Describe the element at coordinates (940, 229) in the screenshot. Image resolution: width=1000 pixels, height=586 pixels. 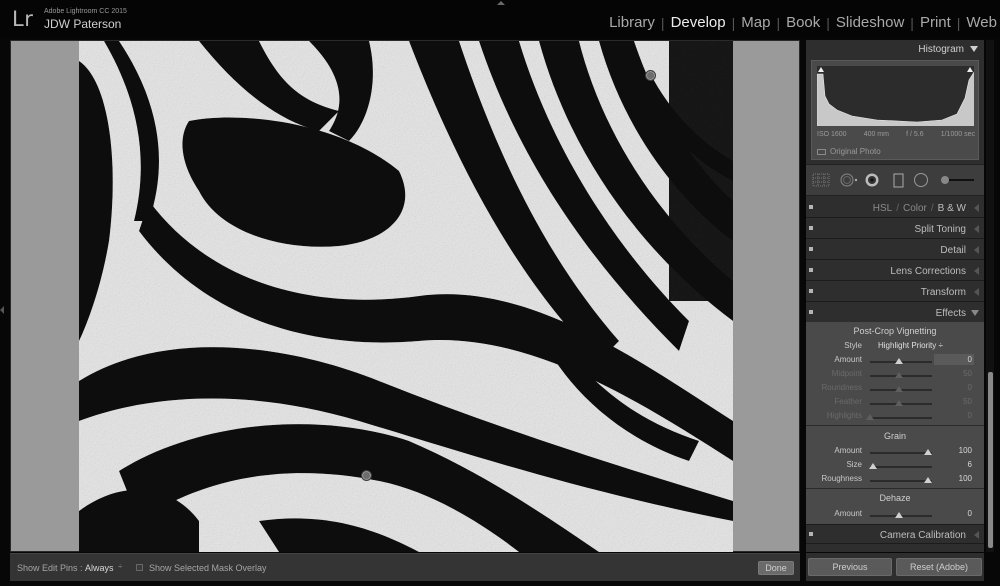
I see `section-label: Split Toning` at that location.